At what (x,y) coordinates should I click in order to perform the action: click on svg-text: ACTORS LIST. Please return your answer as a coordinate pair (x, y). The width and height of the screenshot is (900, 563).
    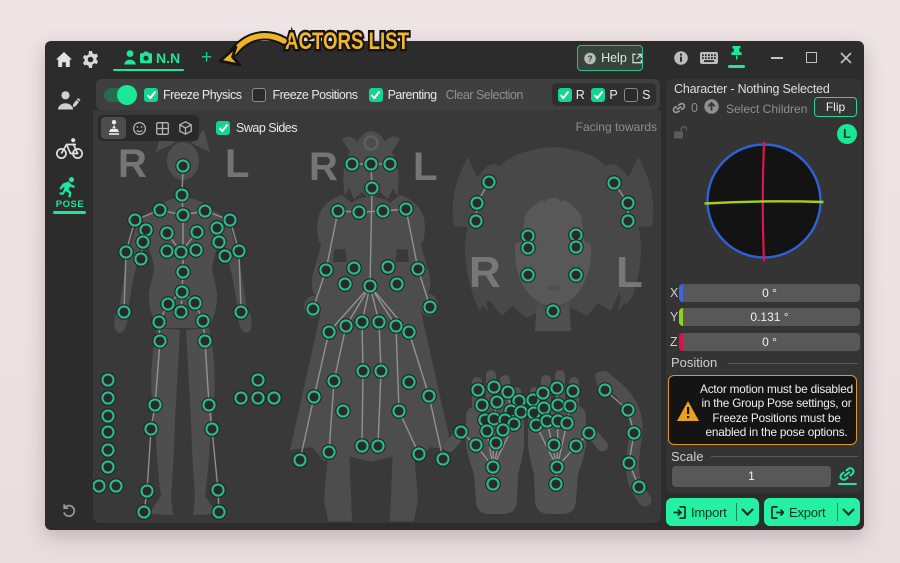
    Looking at the image, I should click on (347, 41).